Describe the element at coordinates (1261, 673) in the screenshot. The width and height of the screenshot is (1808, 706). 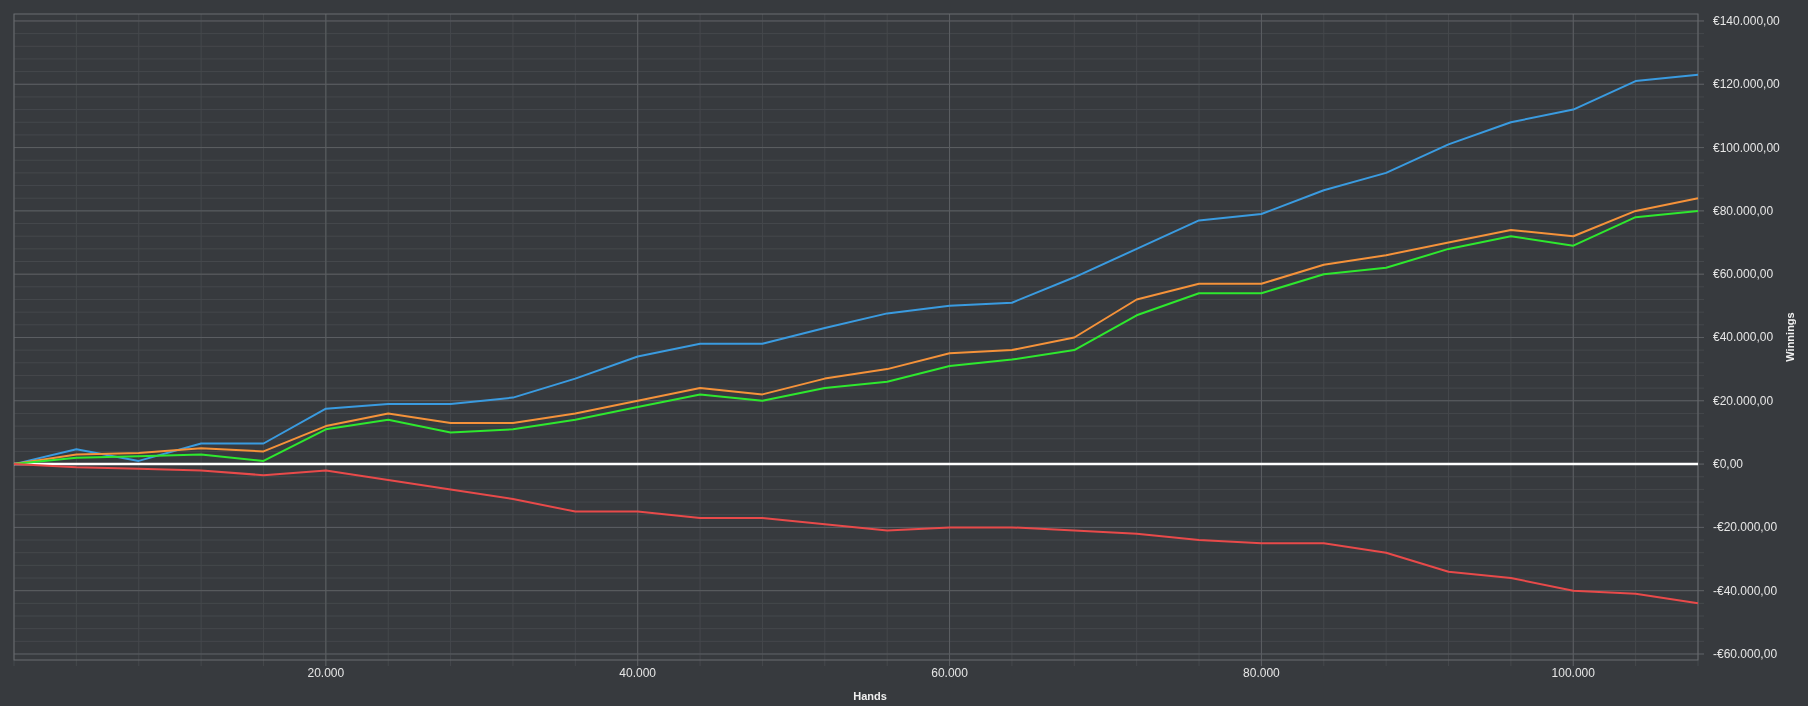
I see `axis-tick-label: 80.000` at that location.